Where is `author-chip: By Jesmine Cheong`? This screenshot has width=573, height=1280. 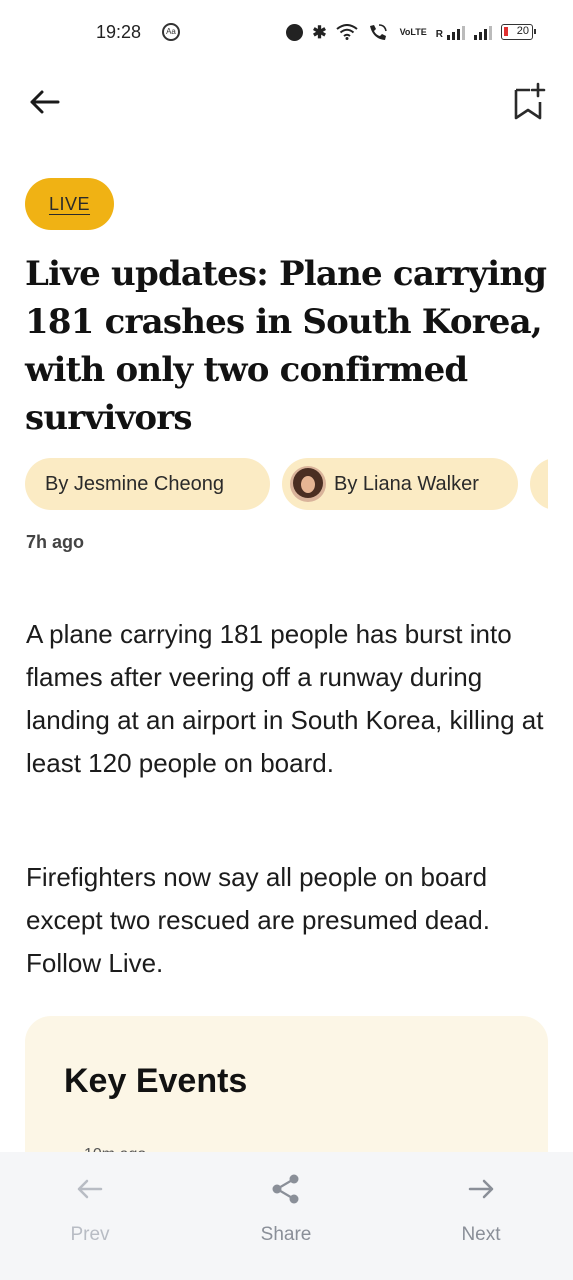 author-chip: By Jesmine Cheong is located at coordinates (147, 484).